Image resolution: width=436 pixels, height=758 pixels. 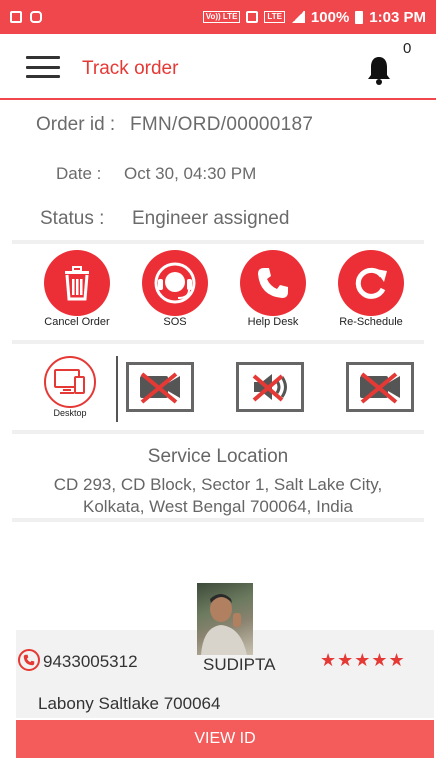 I want to click on camera-toggle-button, so click(x=160, y=387).